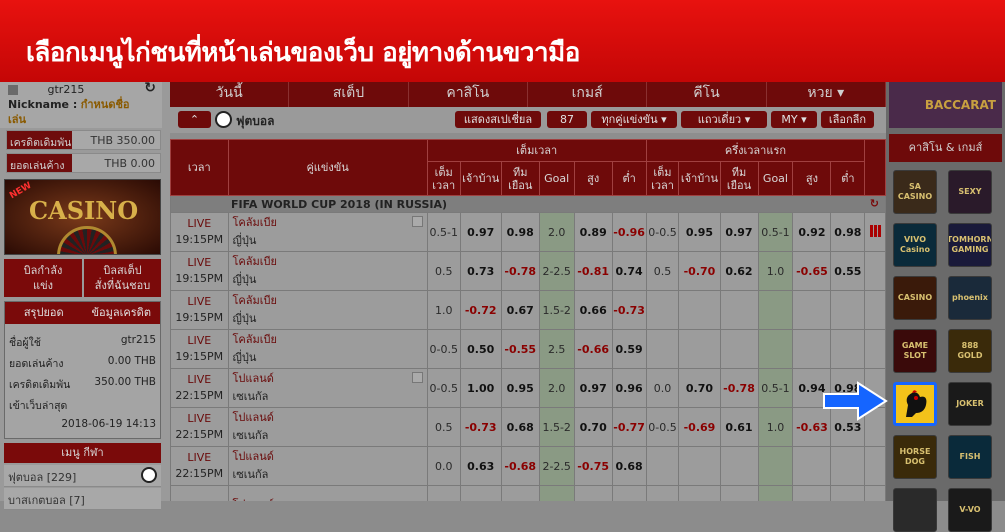  Describe the element at coordinates (593, 178) in the screenshot. I see `subheader-cell: สูง` at that location.